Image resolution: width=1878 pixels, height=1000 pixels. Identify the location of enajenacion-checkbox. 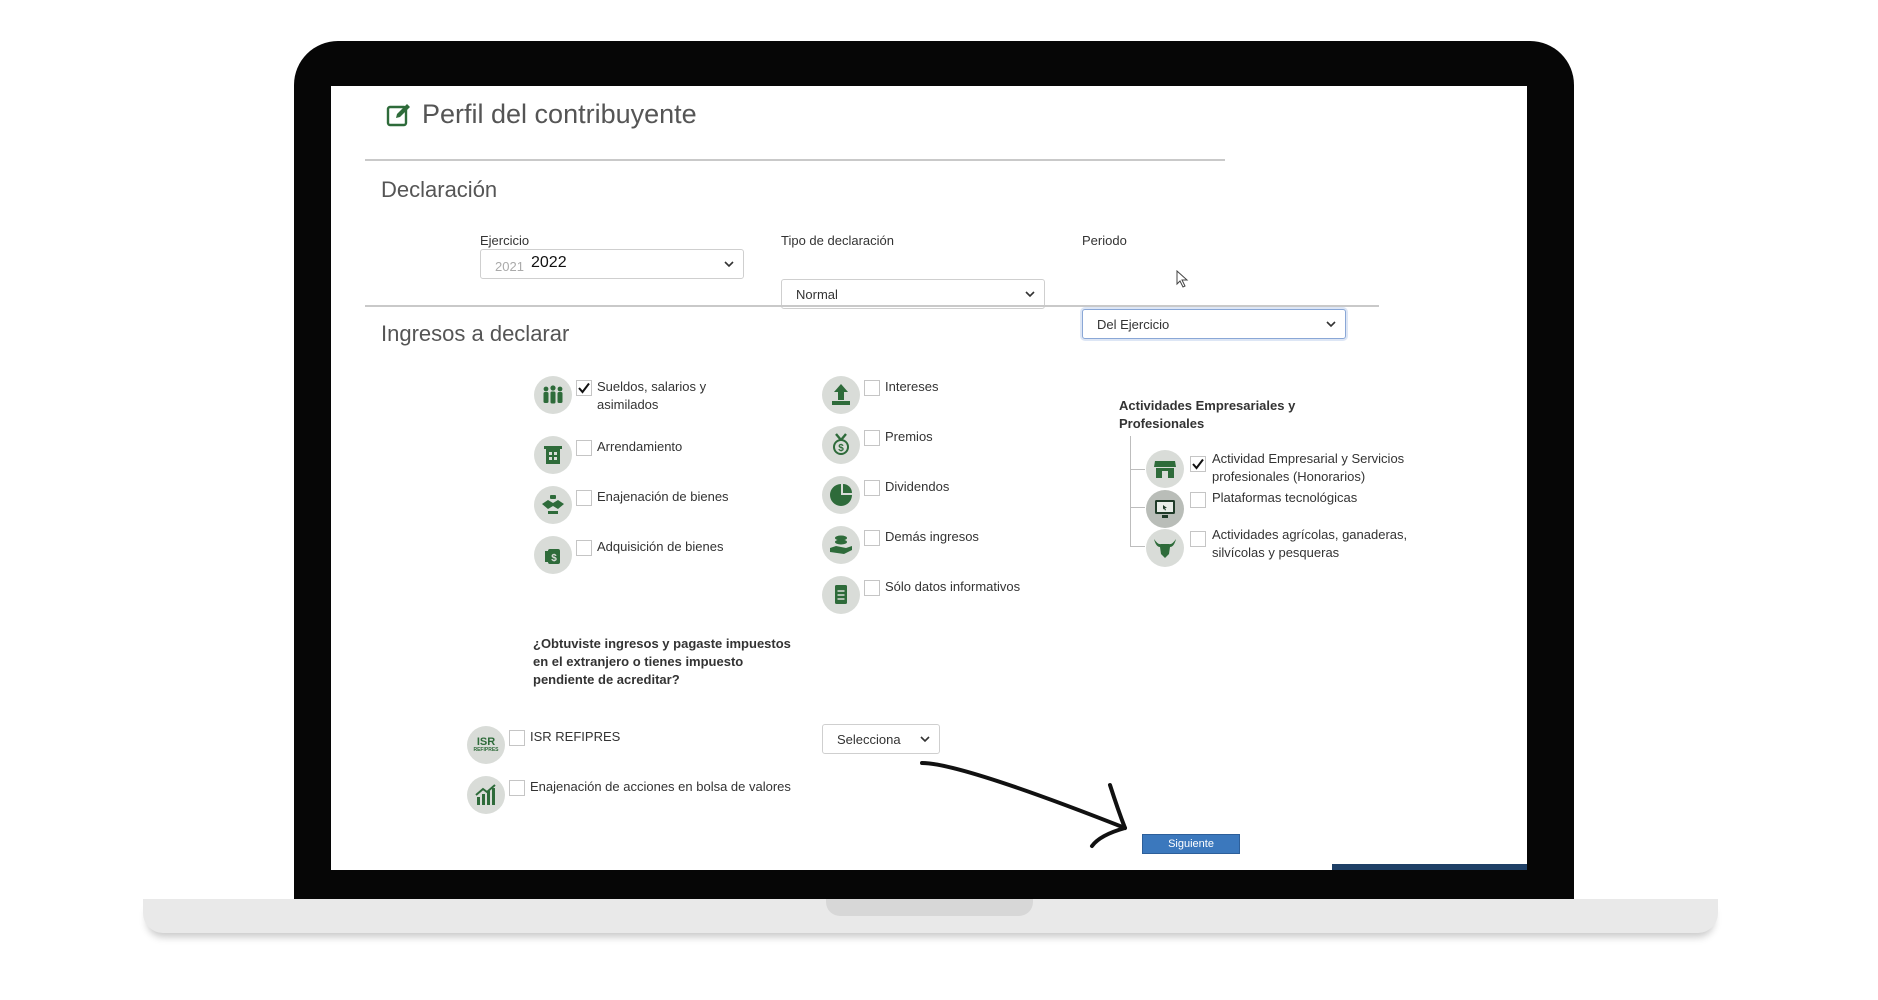
(584, 498).